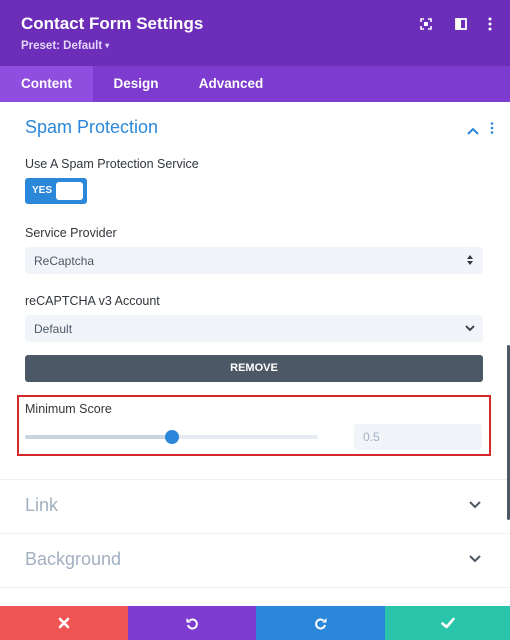  I want to click on service-provider-value: ReCaptcha, so click(64, 261).